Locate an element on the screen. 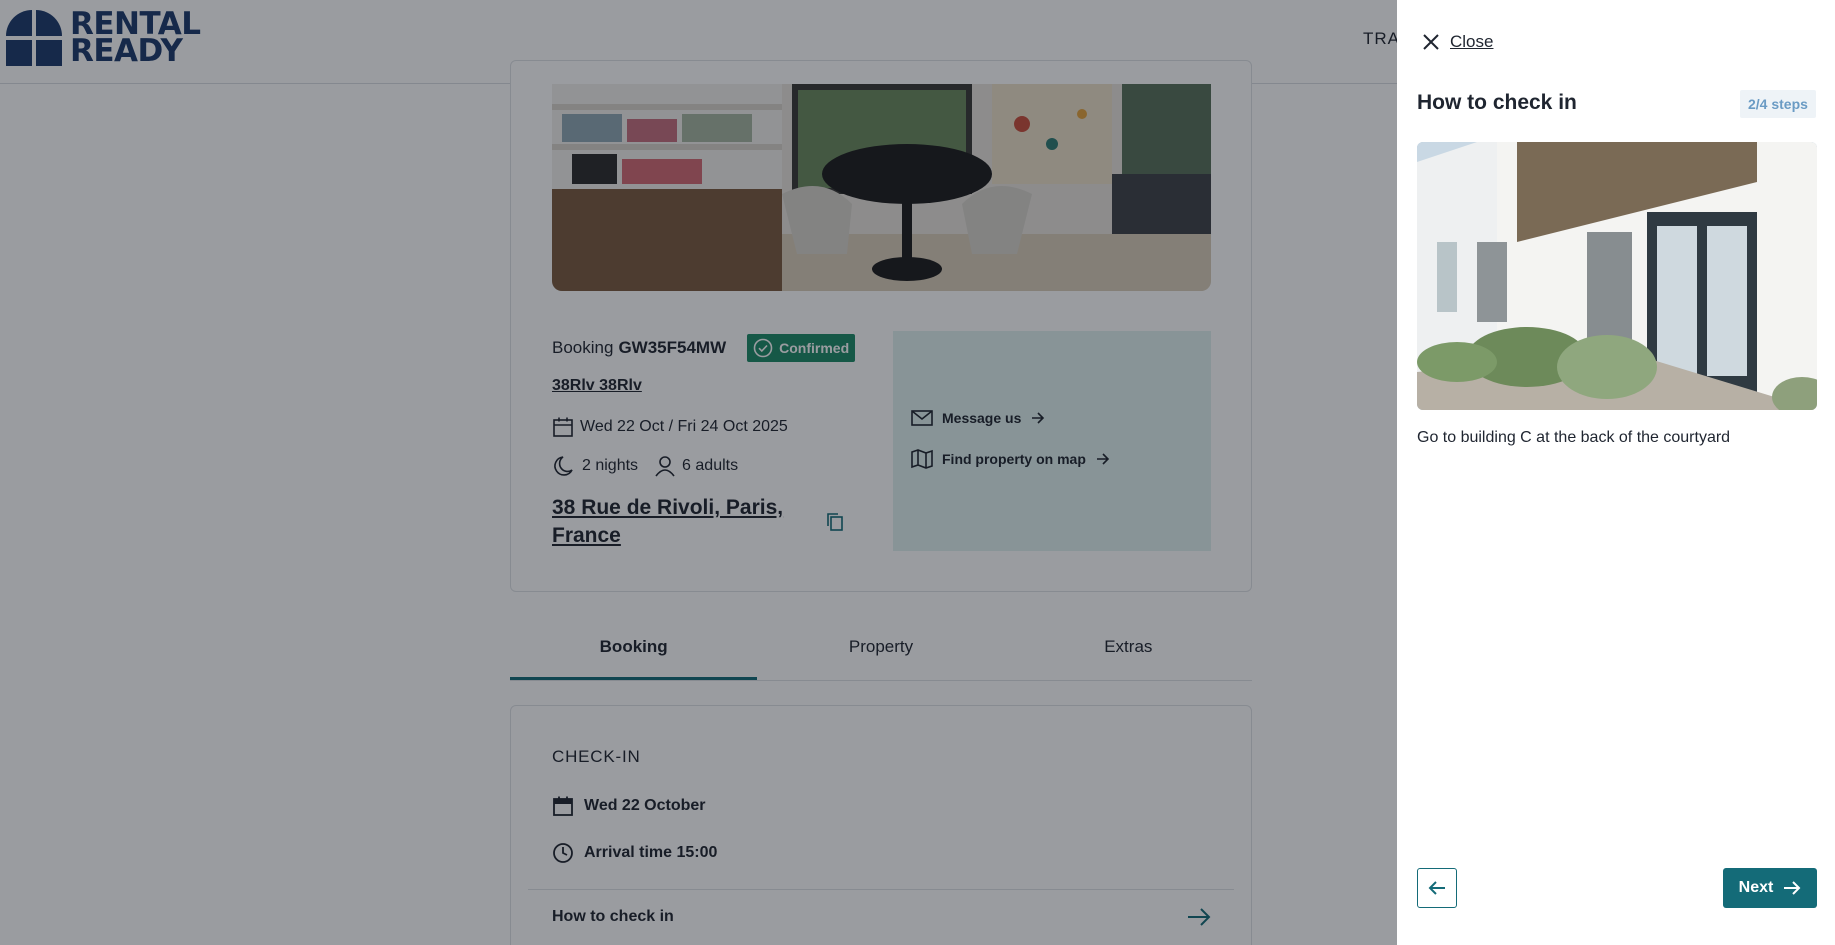 The height and width of the screenshot is (945, 1835). arrow-left-icon is located at coordinates (1436, 888).